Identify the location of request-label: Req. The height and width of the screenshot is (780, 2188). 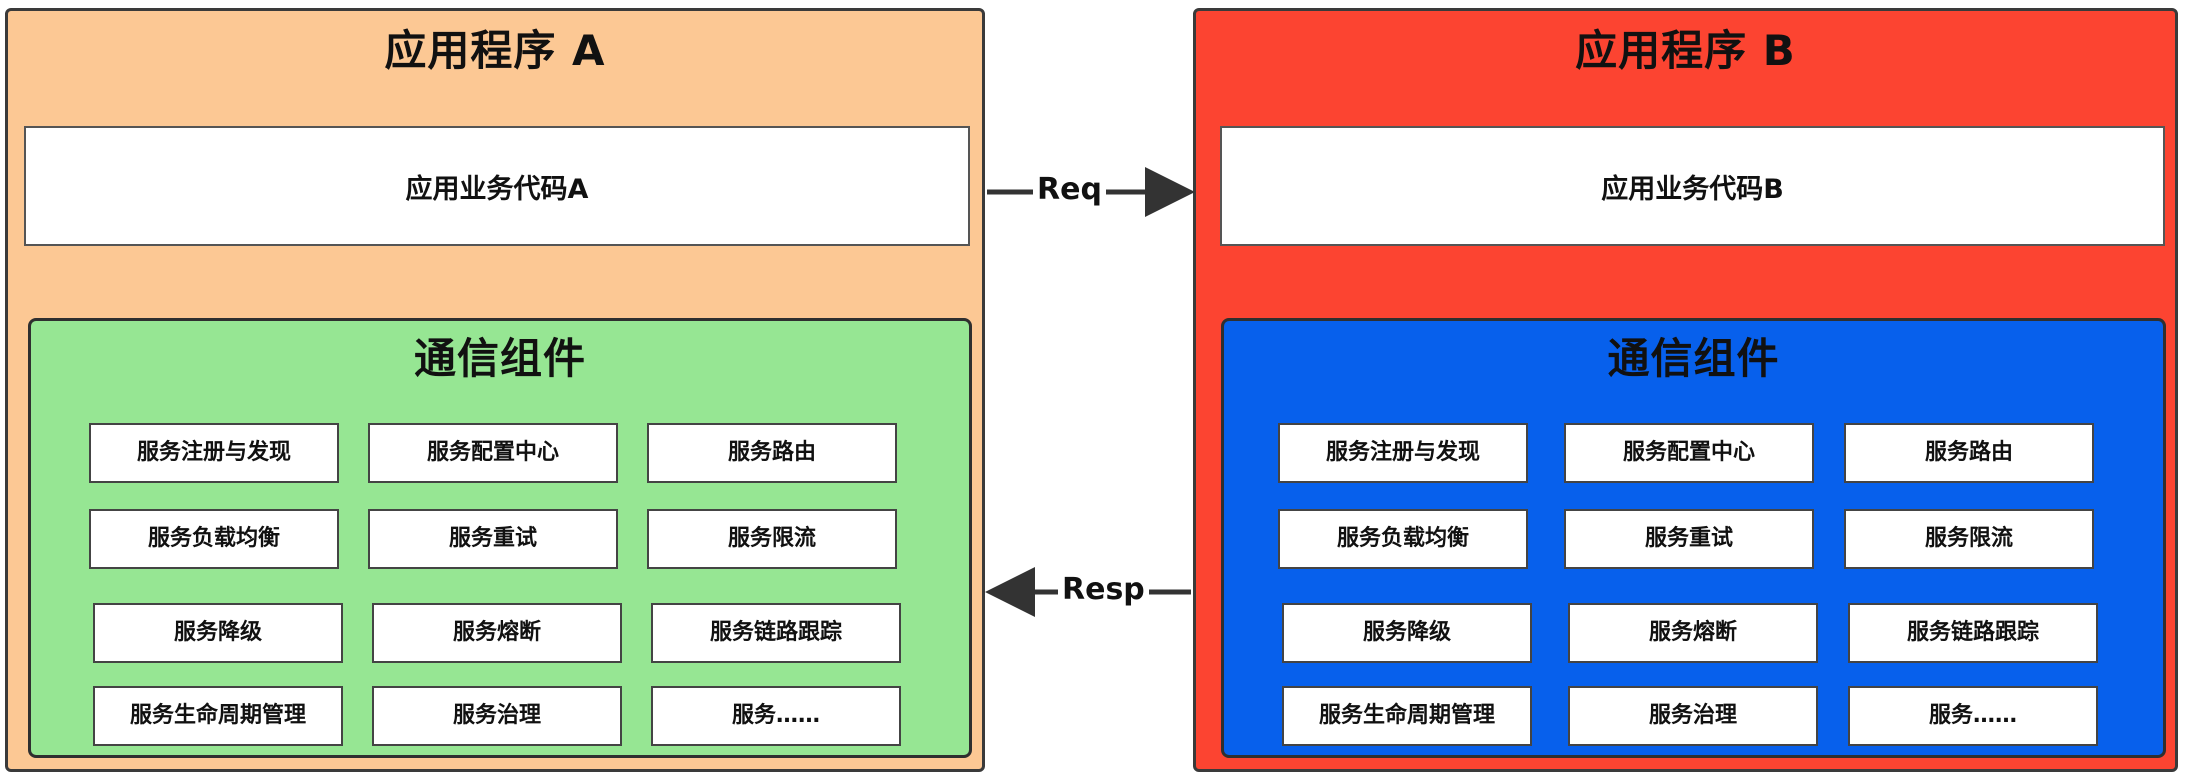
(1069, 189).